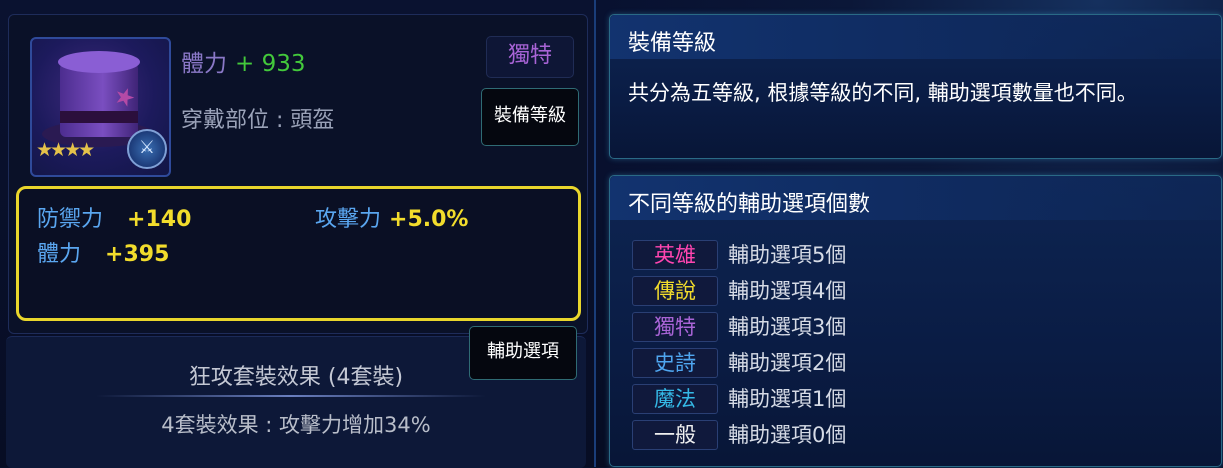  I want to click on grade-tag: 獨特, so click(675, 327).